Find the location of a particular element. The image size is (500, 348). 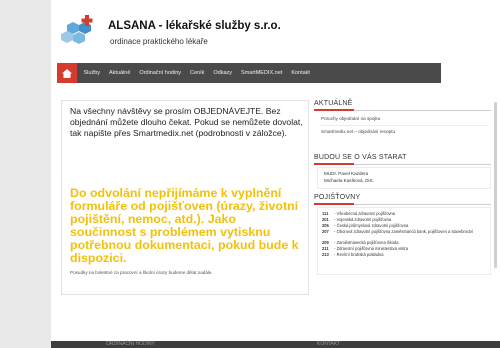

scrollbar-thumb is located at coordinates (495, 185).